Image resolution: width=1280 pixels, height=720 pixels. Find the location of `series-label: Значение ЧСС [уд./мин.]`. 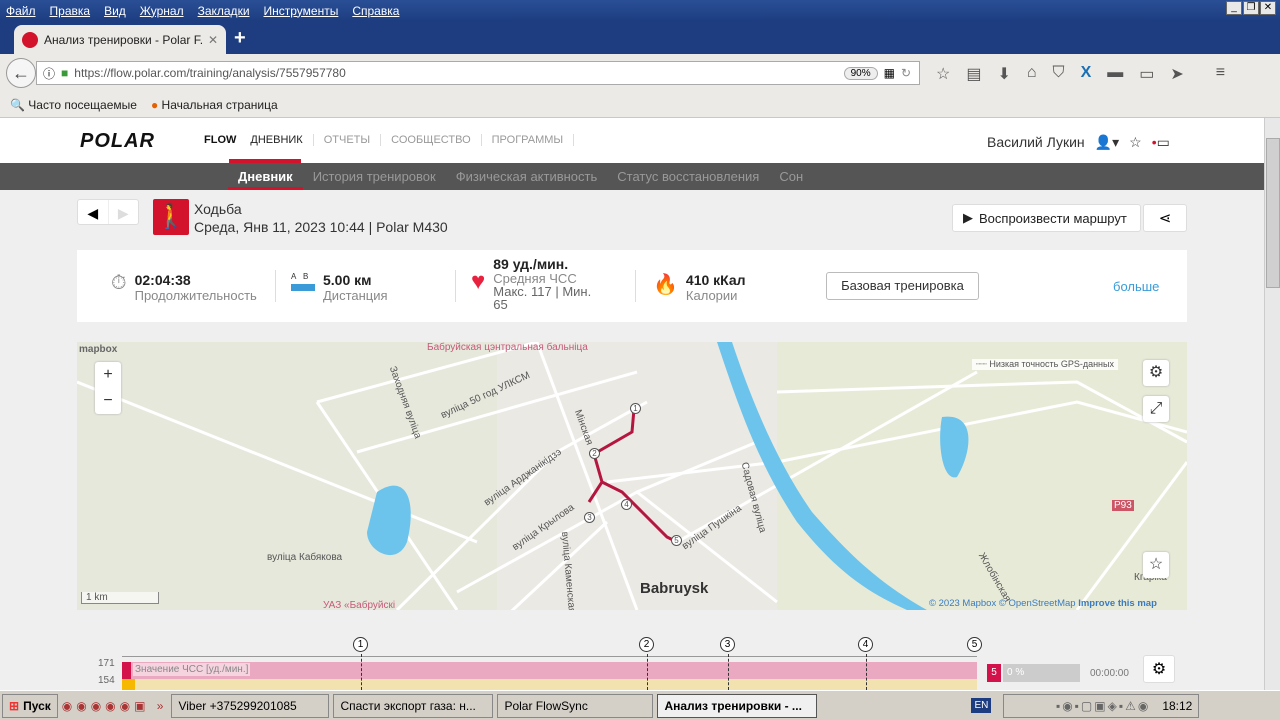

series-label: Значение ЧСС [уд./мин.] is located at coordinates (192, 669).